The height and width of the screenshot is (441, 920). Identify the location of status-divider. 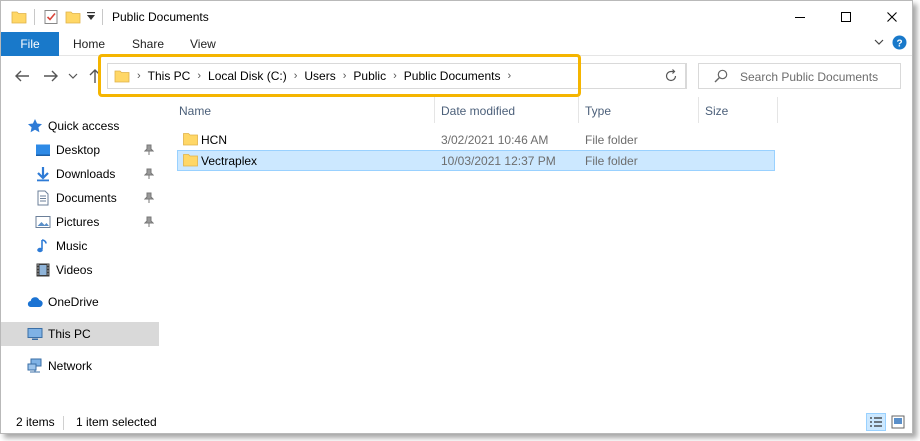
(63, 423).